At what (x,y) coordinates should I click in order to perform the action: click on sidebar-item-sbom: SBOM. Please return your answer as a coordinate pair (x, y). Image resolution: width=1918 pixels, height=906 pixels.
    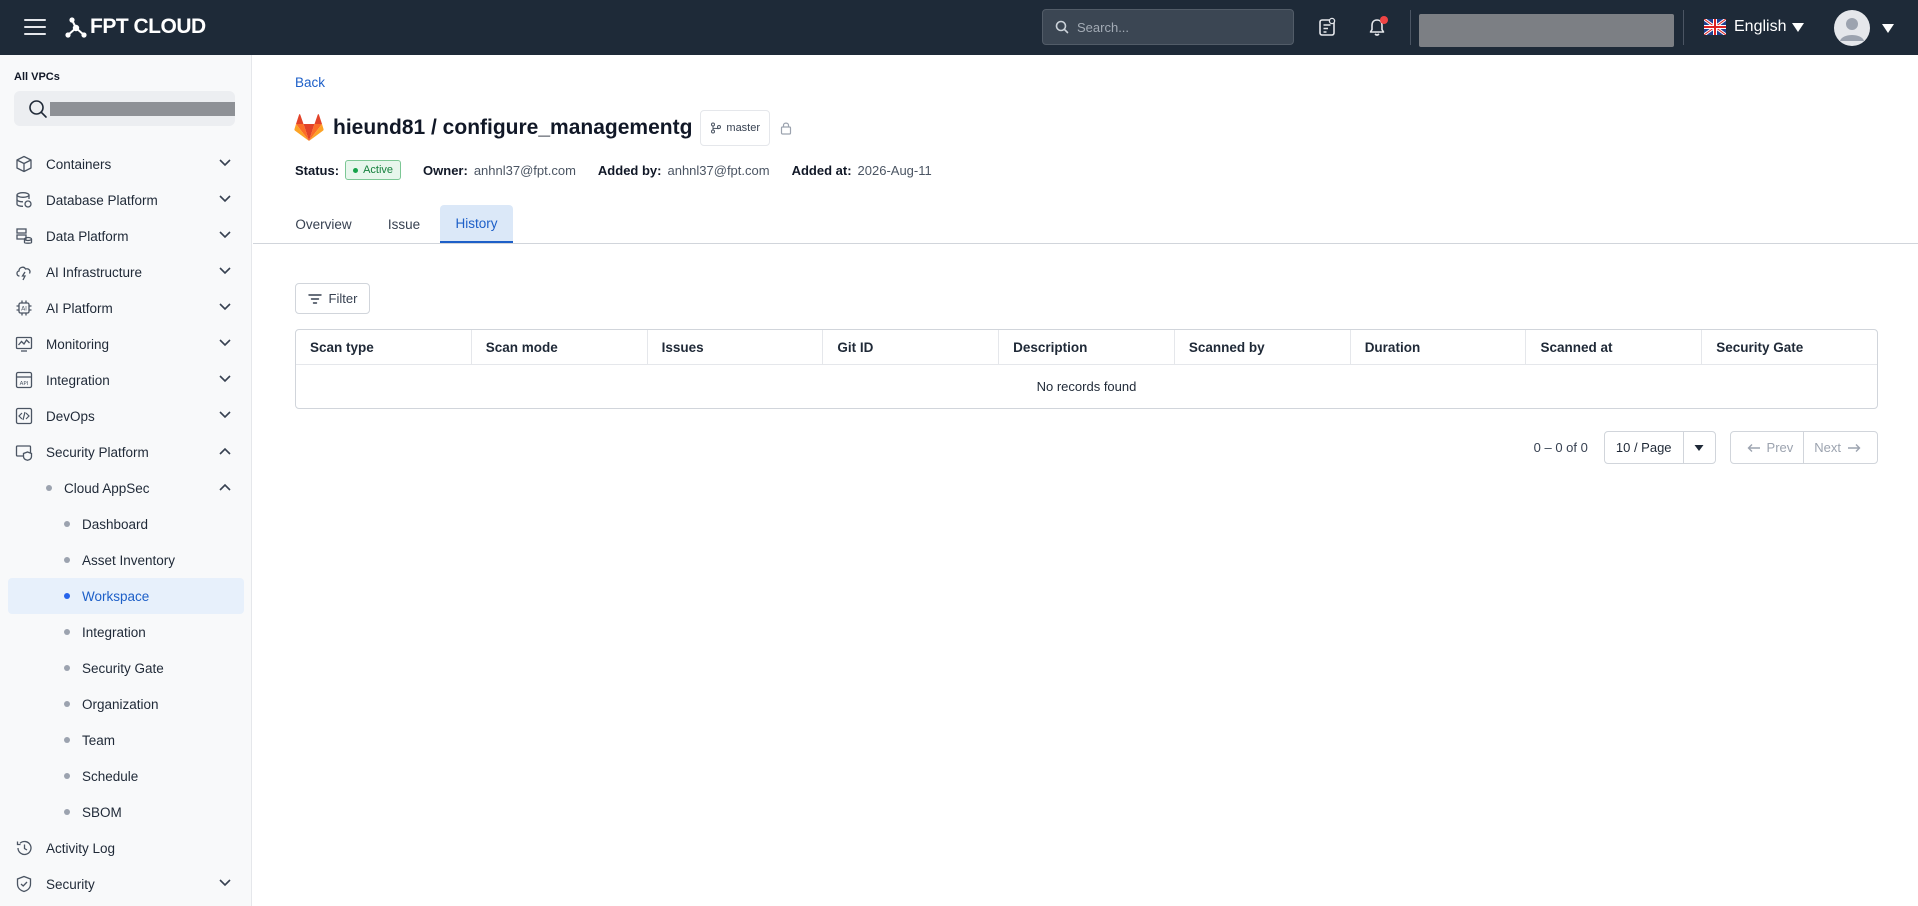
    Looking at the image, I should click on (125, 812).